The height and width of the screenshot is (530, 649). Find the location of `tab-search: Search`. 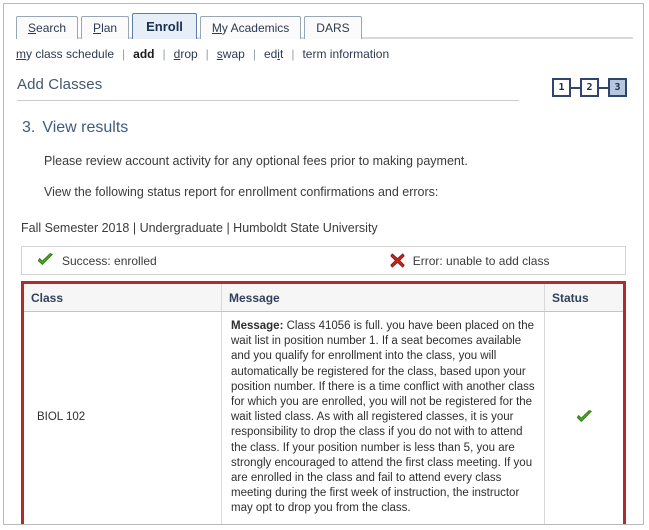

tab-search: Search is located at coordinates (47, 27).